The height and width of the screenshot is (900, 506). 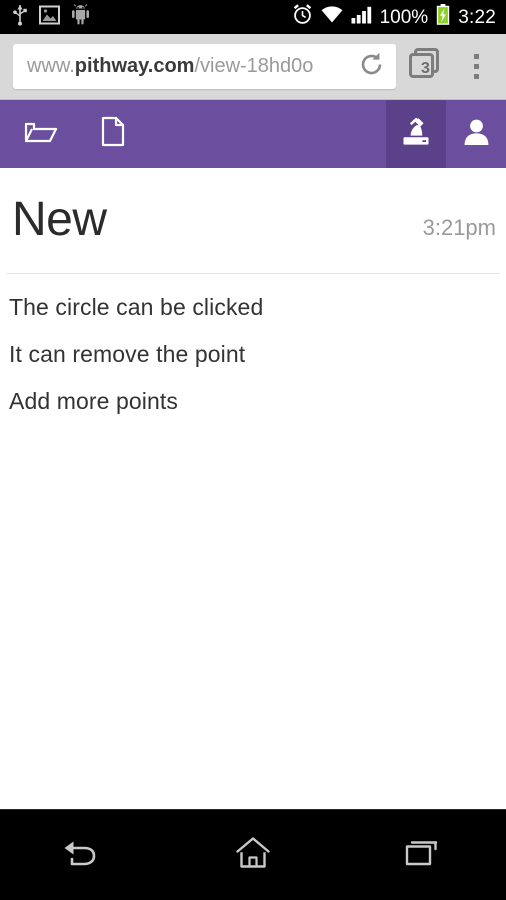 I want to click on reload-icon, so click(x=371, y=67).